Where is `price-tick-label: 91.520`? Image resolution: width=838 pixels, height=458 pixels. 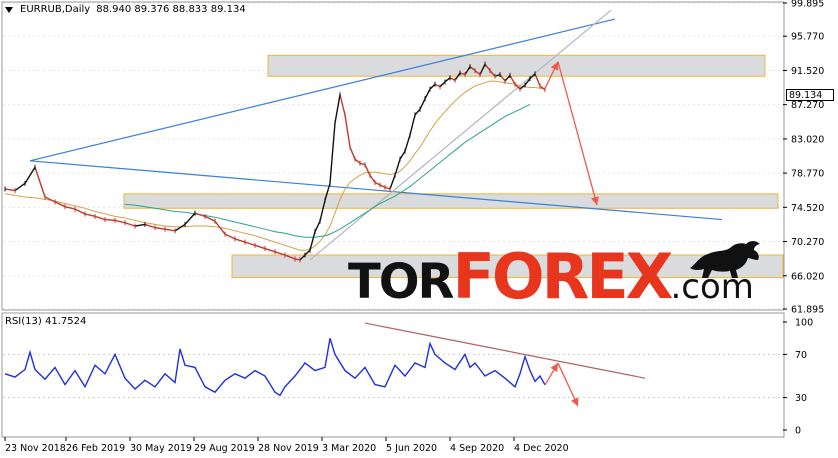 price-tick-label: 91.520 is located at coordinates (807, 71).